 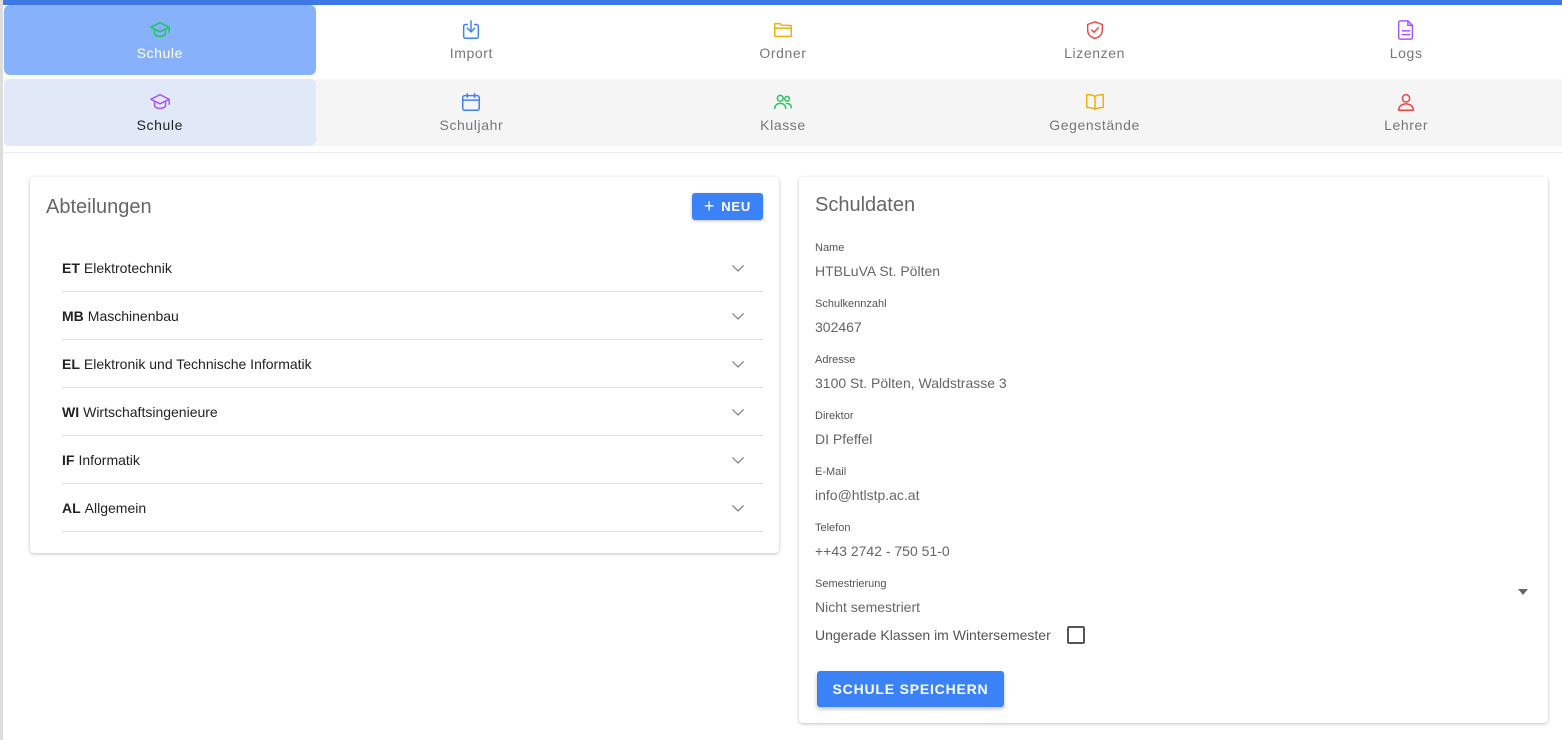 I want to click on odd-classes-checkbox, so click(x=1075, y=635).